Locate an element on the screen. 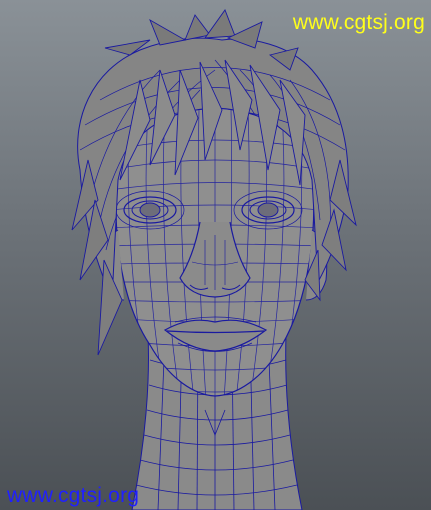 The image size is (431, 510). watermark-top: www.cgtsj.org is located at coordinates (358, 22).